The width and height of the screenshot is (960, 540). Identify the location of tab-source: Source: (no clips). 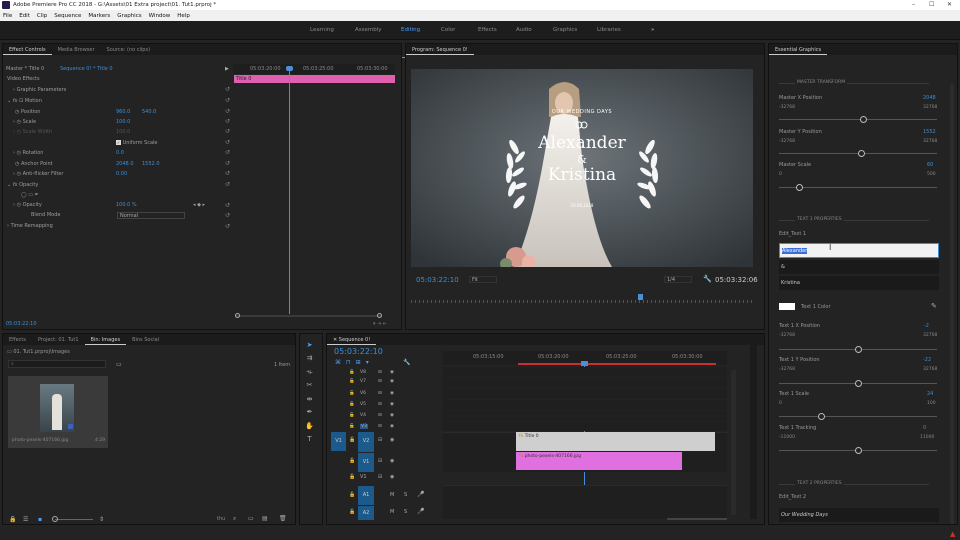
(128, 49).